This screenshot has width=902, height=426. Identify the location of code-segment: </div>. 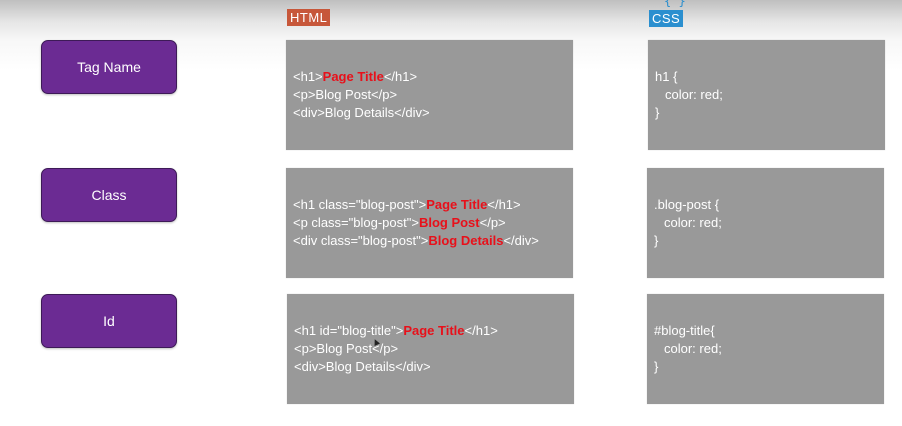
(521, 240).